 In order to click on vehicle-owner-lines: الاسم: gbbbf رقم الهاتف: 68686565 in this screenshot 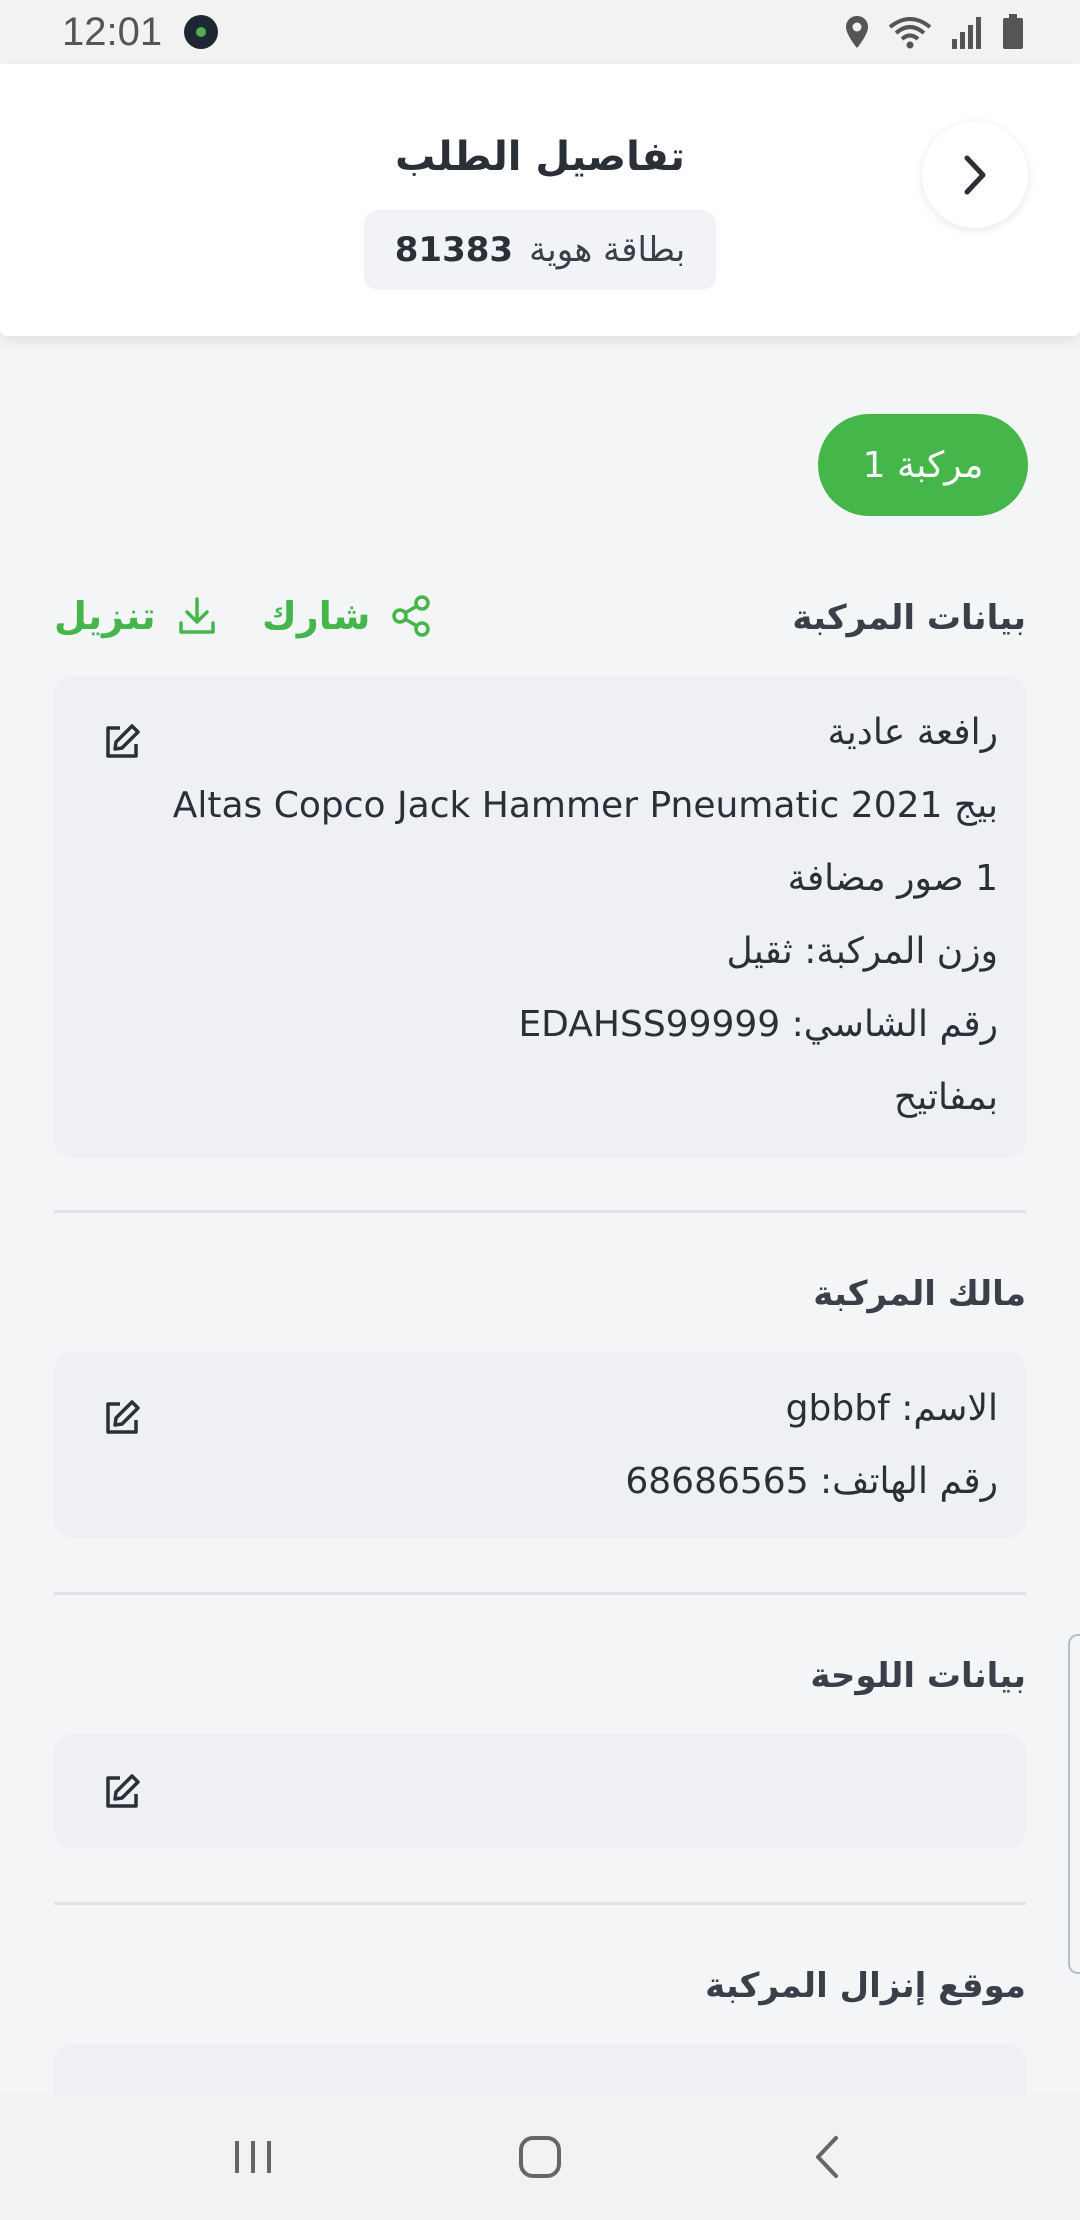, I will do `click(811, 1445)`.